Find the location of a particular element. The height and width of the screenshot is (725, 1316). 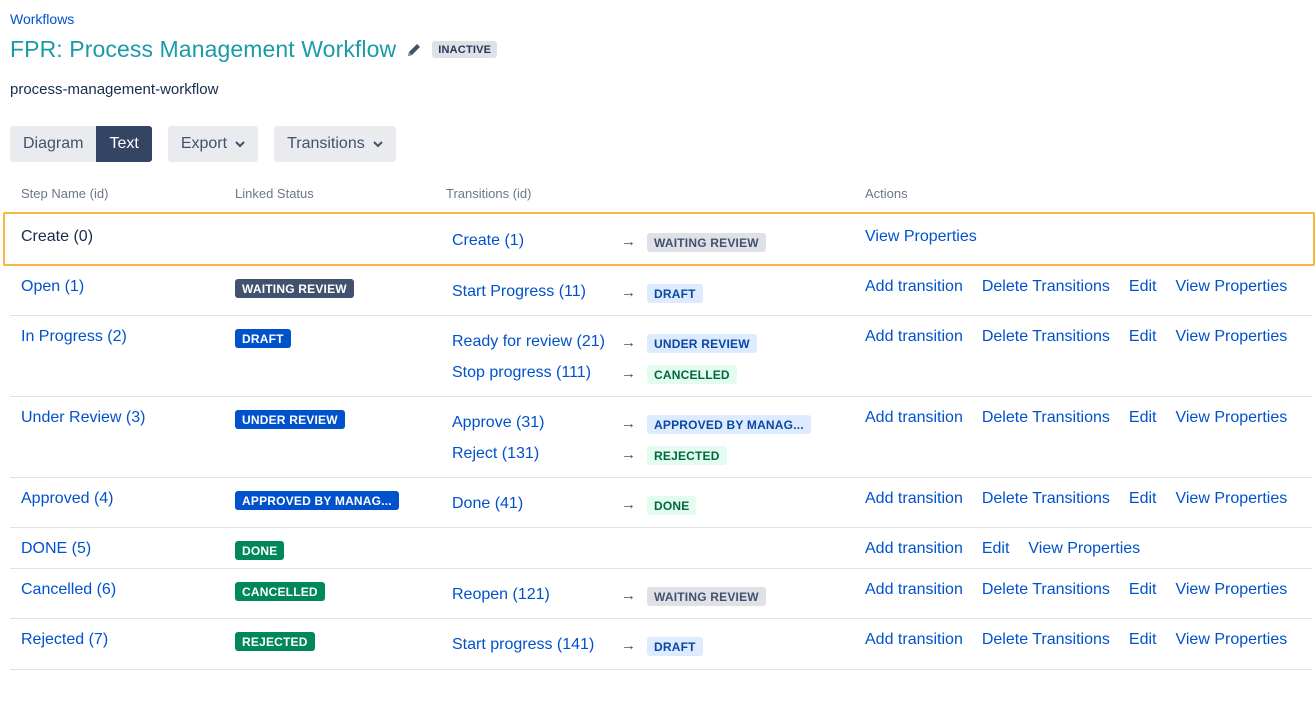

linked-status-lozenge: WAITING REVIEW is located at coordinates (294, 288).